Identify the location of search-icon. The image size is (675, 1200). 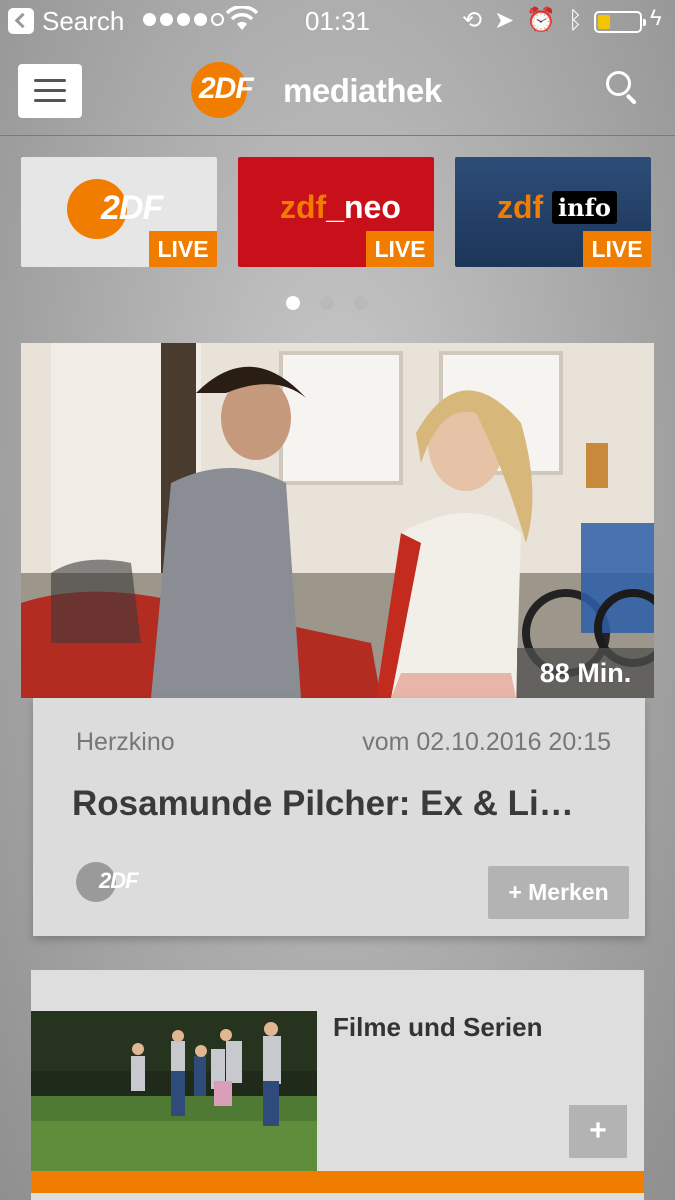
(623, 90).